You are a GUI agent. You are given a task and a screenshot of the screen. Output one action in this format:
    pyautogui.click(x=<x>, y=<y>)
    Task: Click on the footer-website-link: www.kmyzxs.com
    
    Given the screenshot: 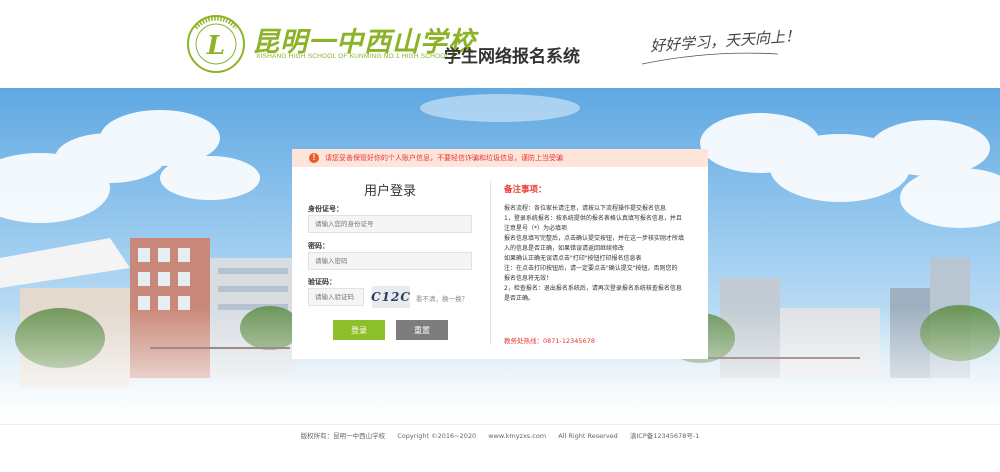 What is the action you would take?
    pyautogui.click(x=517, y=436)
    